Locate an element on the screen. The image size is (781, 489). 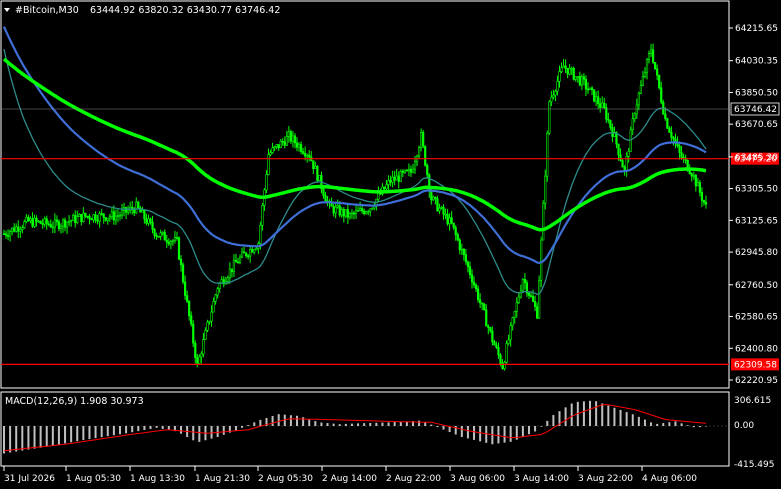
macd-label: MACD(12,26,9) 1.908 30.973 is located at coordinates (74, 401).